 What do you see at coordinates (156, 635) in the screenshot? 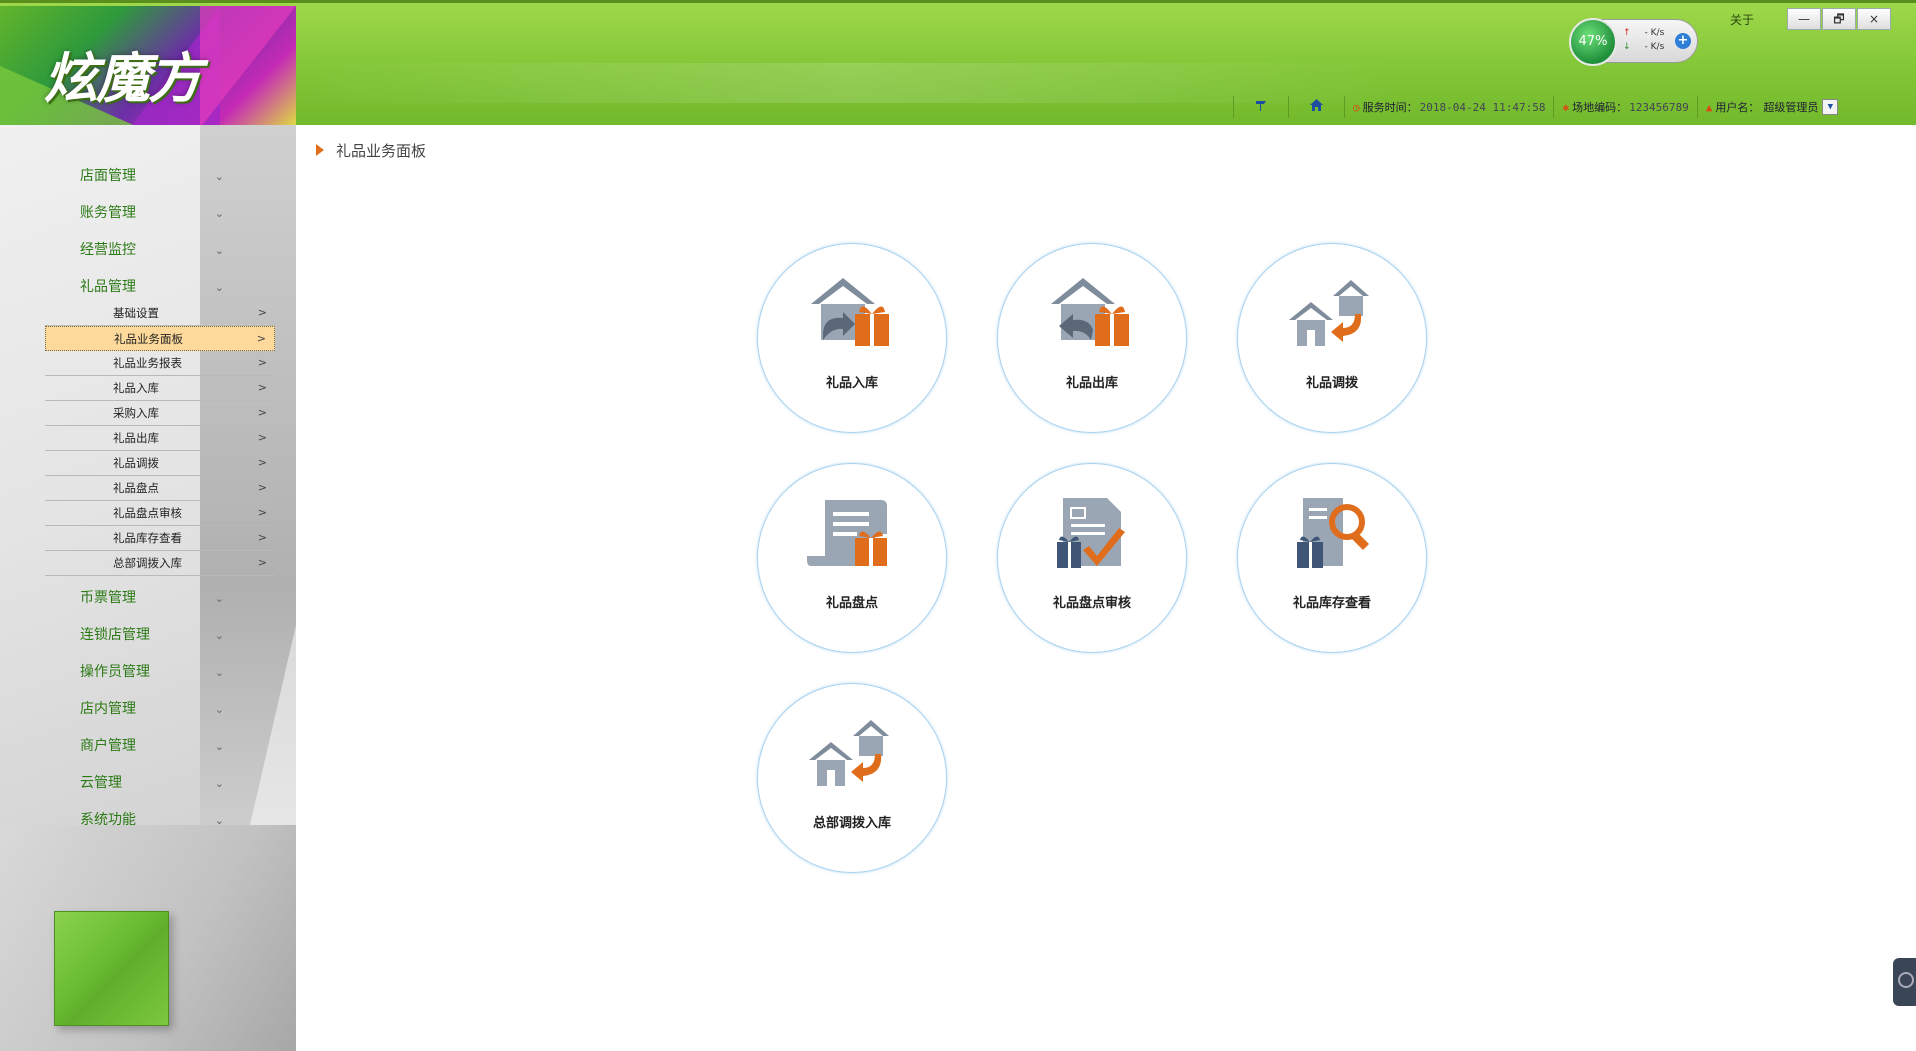
I see `sidebar-item-chain: 连锁店管理 ⌄` at bounding box center [156, 635].